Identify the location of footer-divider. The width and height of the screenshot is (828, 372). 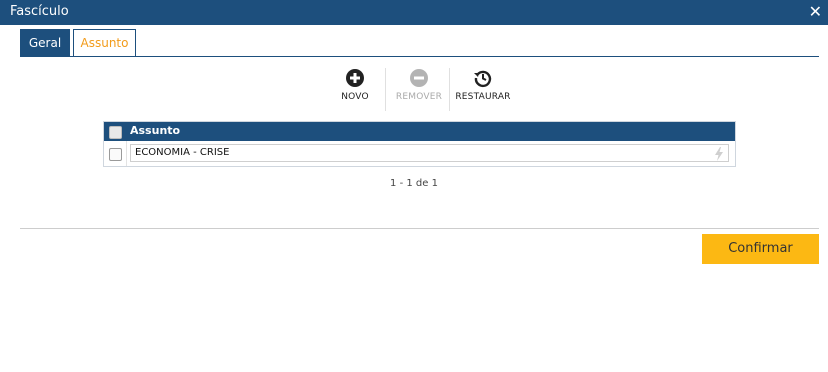
(419, 228).